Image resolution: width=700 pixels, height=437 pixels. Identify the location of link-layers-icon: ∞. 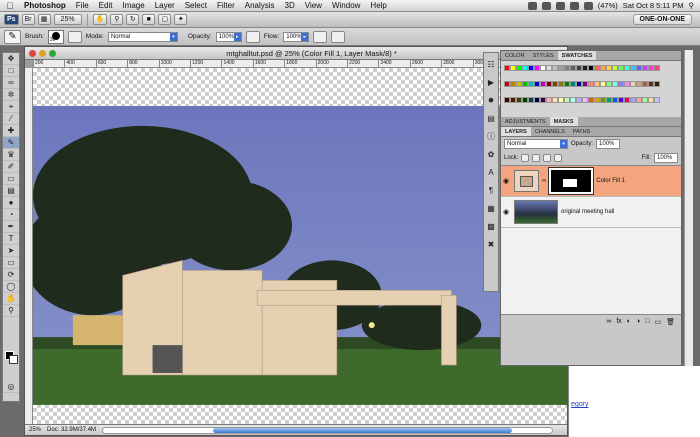
(608, 322).